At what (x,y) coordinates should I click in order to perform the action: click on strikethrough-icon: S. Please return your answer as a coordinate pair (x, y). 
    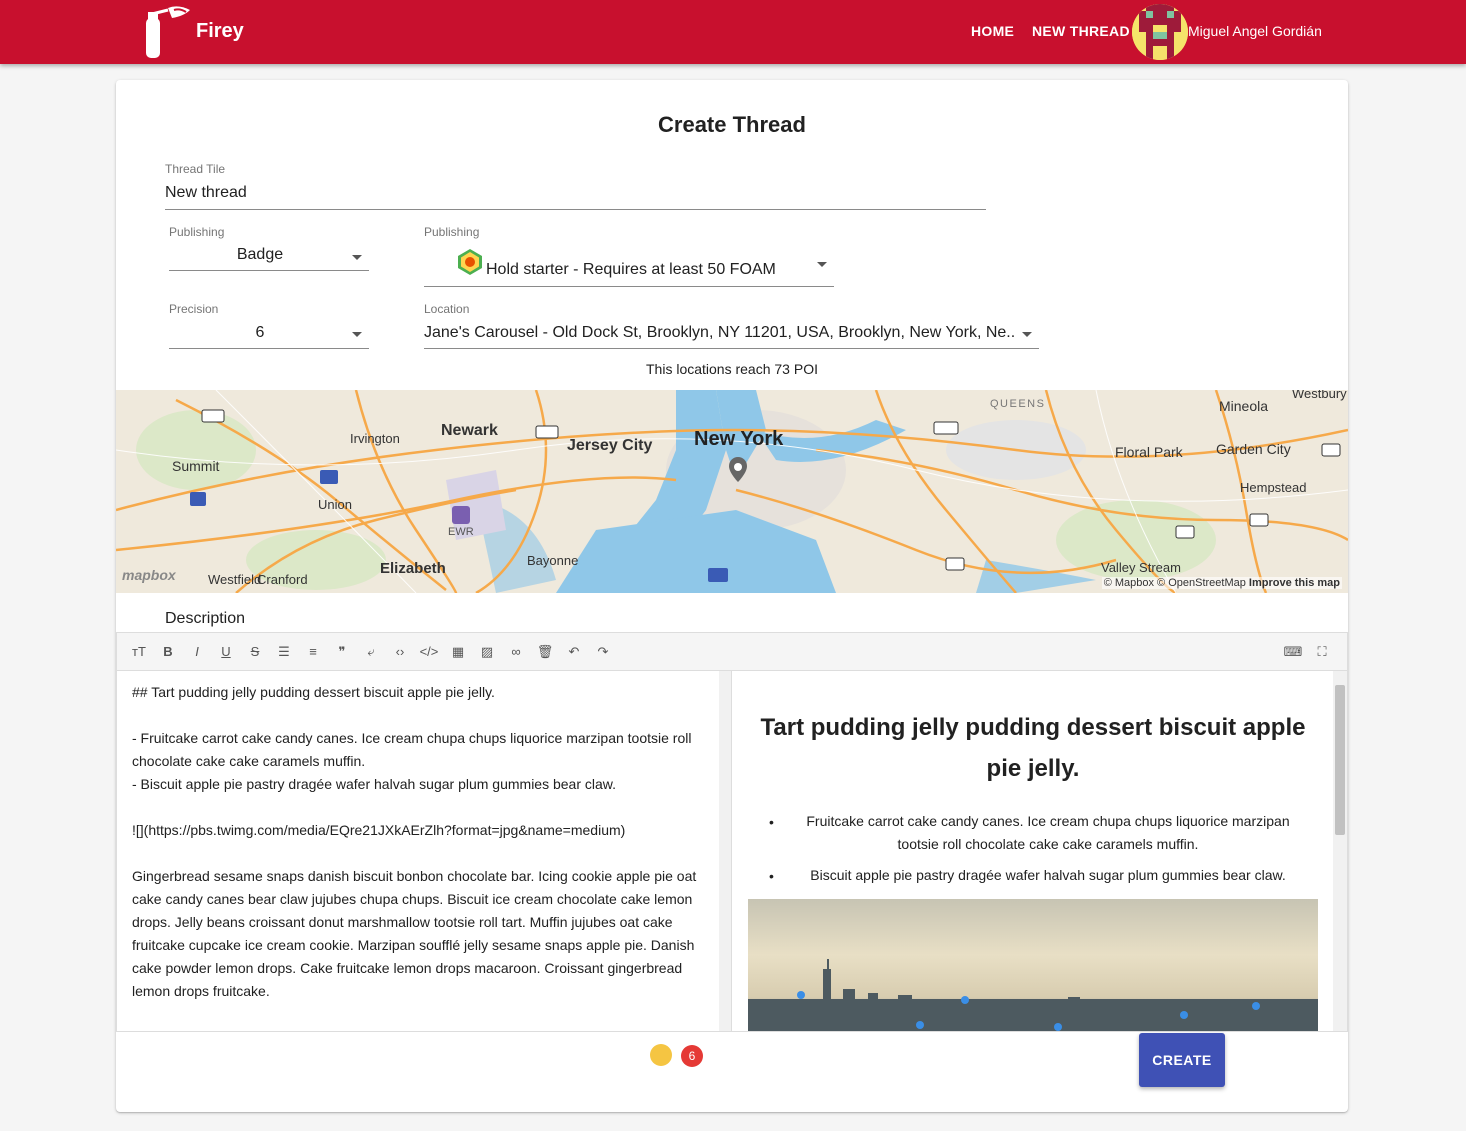
    Looking at the image, I should click on (255, 652).